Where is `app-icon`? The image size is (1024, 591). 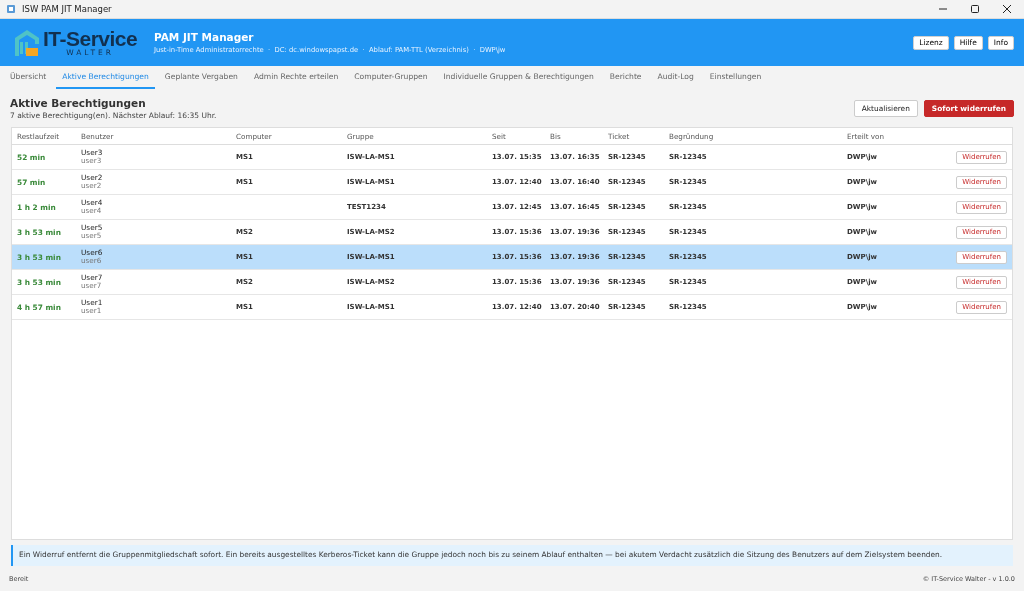
app-icon is located at coordinates (11, 9).